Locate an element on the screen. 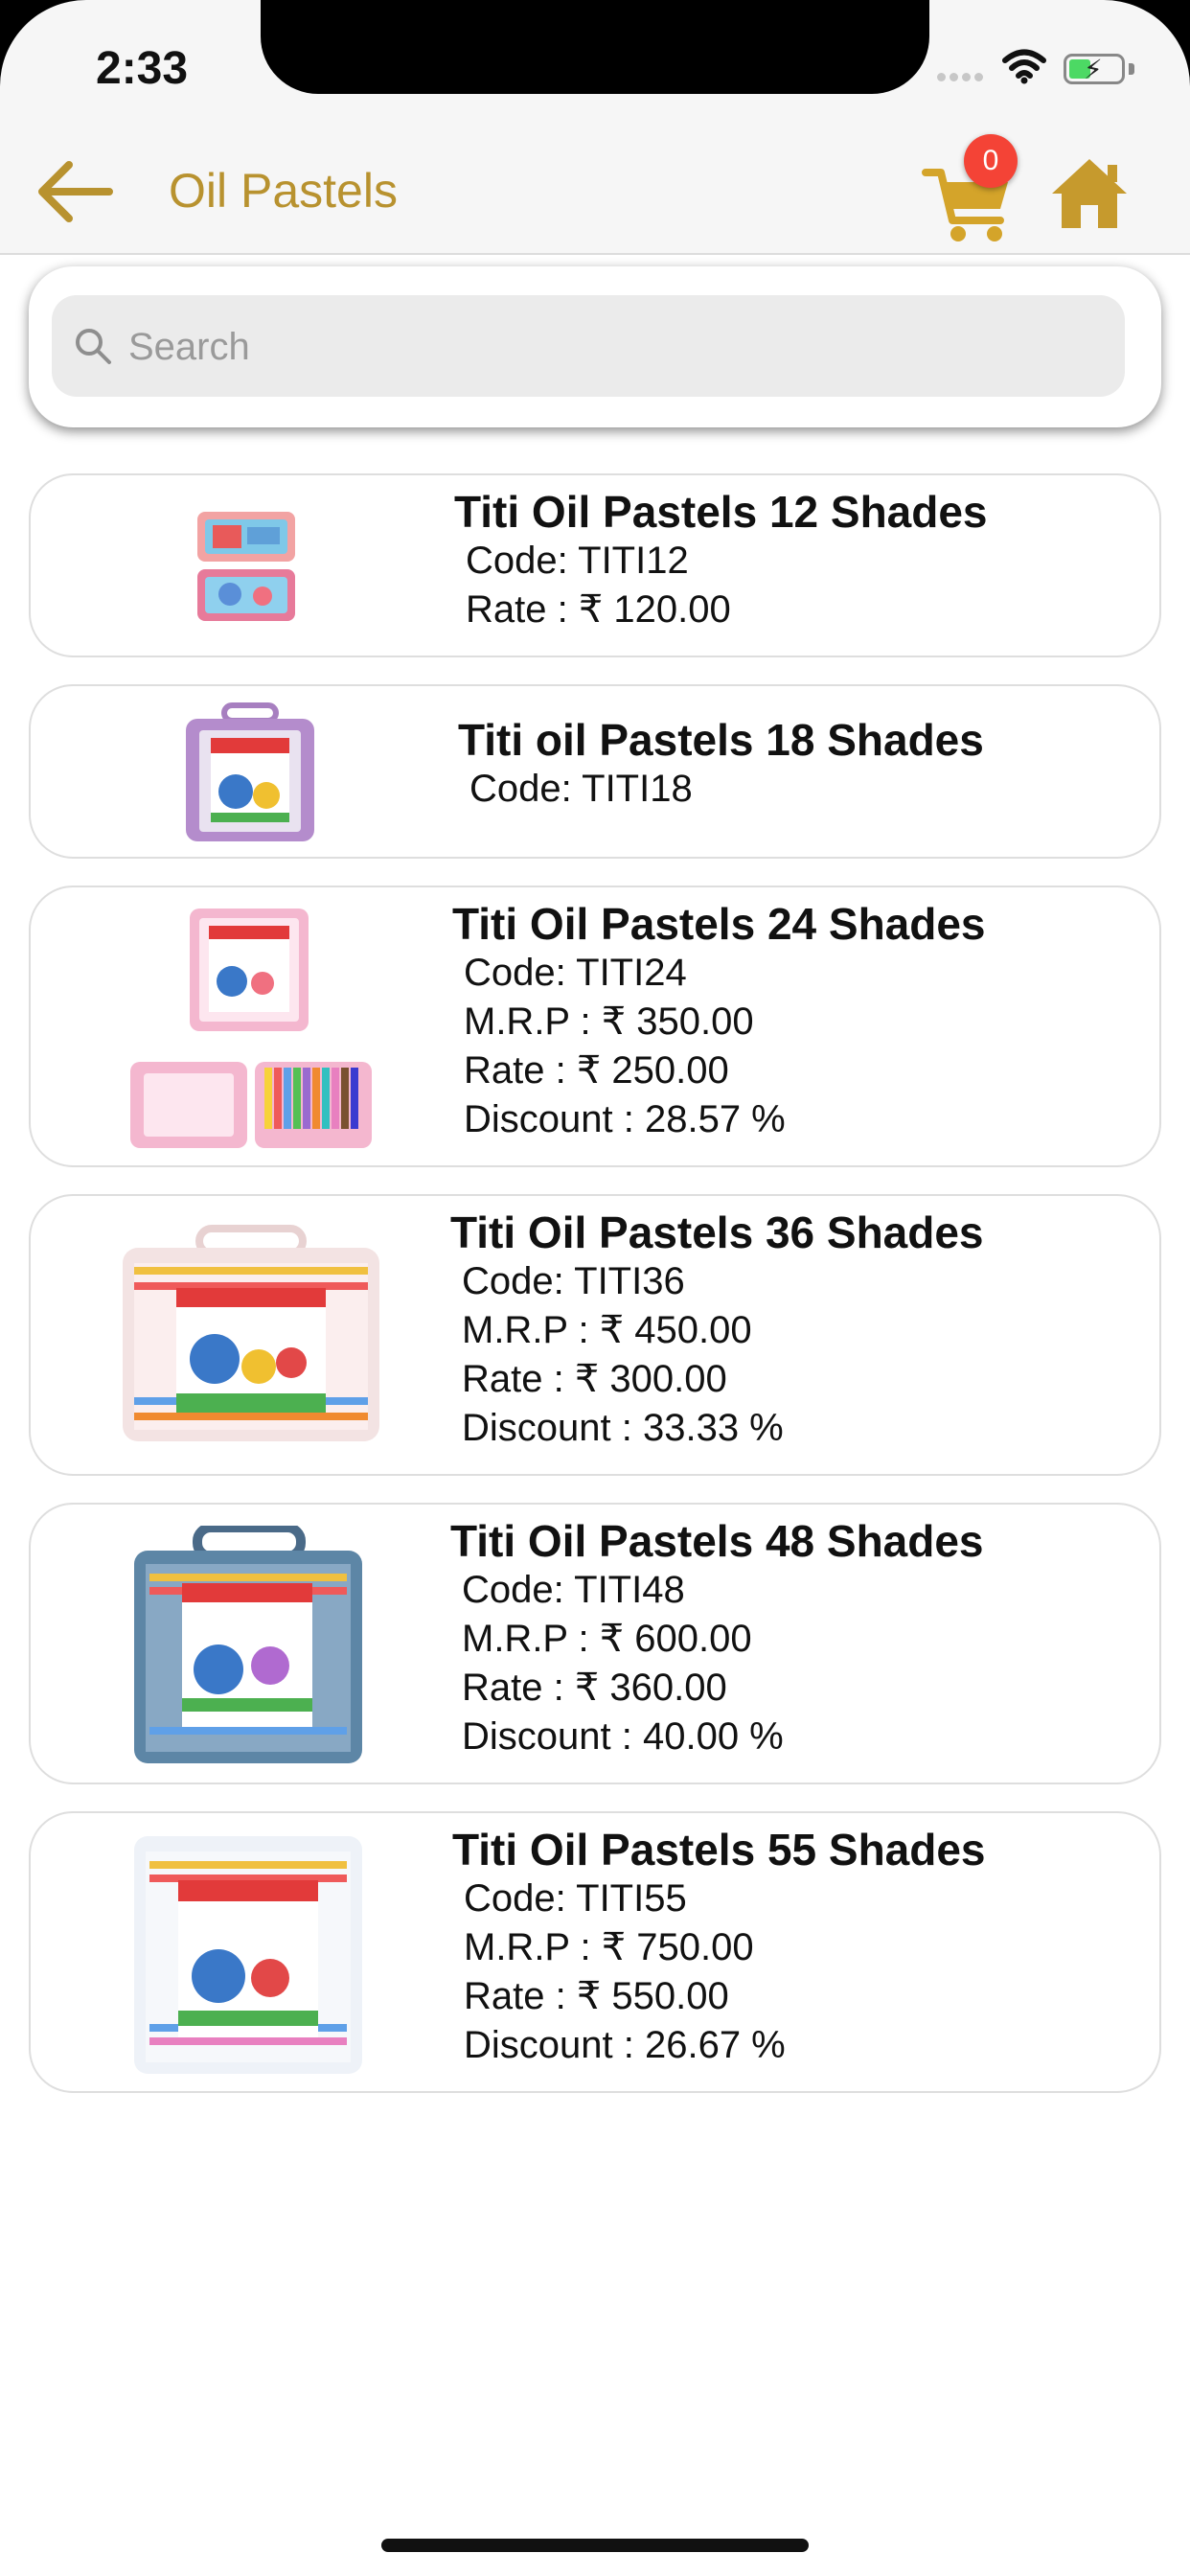 The image size is (1190, 2576). search-box is located at coordinates (589, 347).